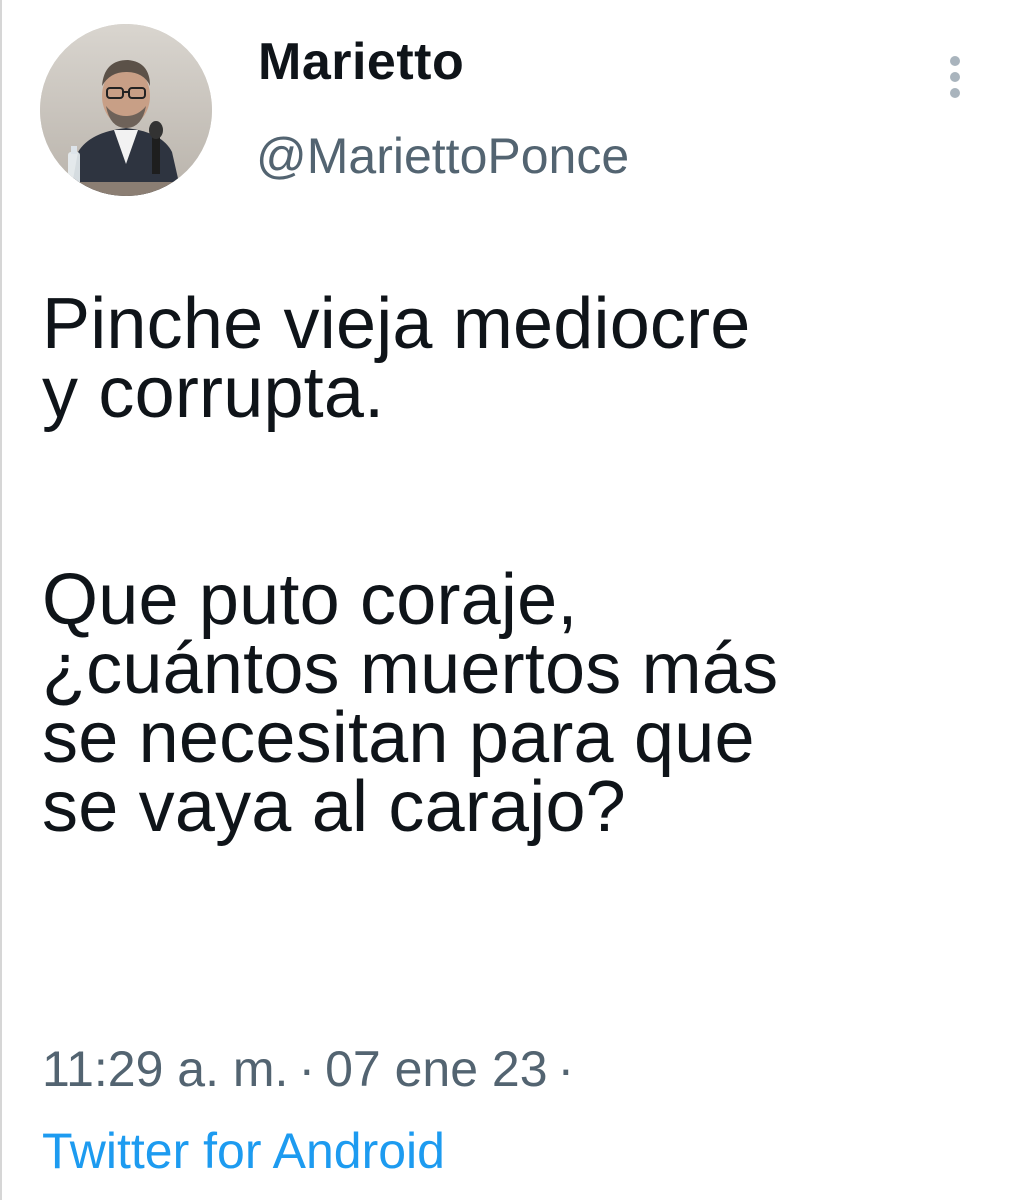  Describe the element at coordinates (243, 1151) in the screenshot. I see `tweet-source-link: Twitter for Android` at that location.